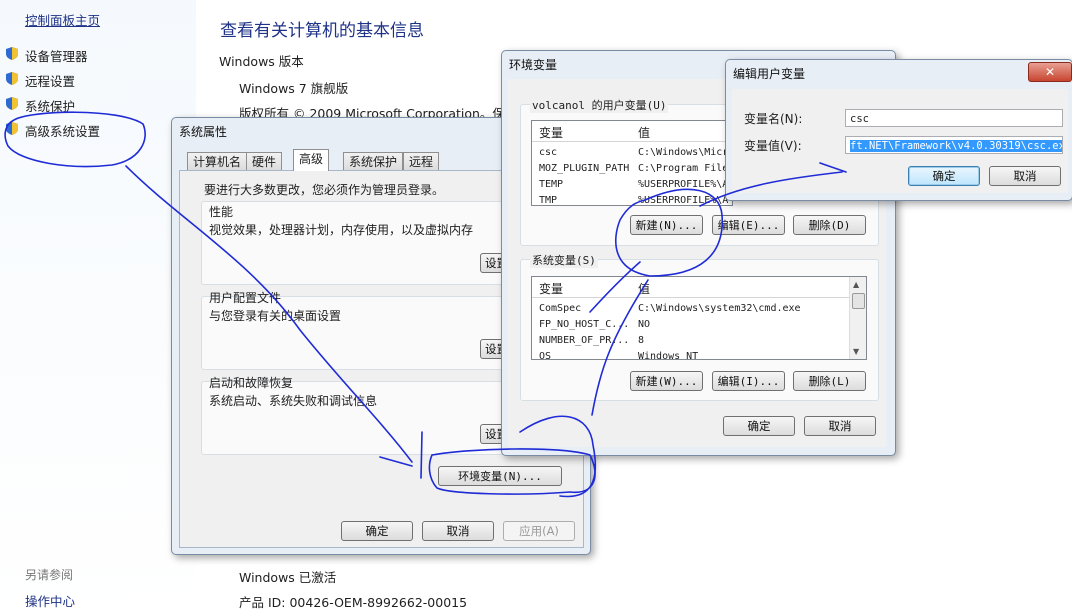 The height and width of the screenshot is (613, 1072). I want to click on system-delete-button: 删除(L), so click(829, 381).